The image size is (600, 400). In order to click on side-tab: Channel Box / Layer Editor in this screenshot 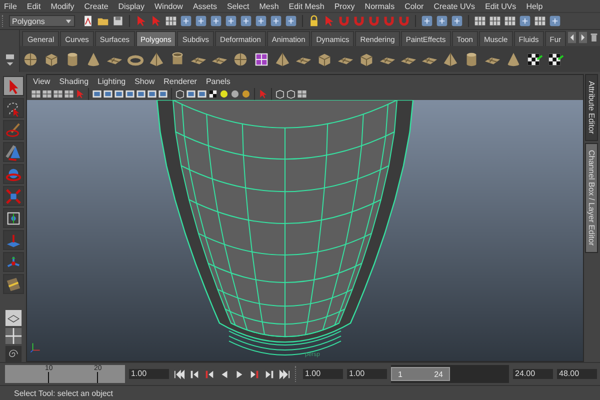, I will do `click(591, 197)`.